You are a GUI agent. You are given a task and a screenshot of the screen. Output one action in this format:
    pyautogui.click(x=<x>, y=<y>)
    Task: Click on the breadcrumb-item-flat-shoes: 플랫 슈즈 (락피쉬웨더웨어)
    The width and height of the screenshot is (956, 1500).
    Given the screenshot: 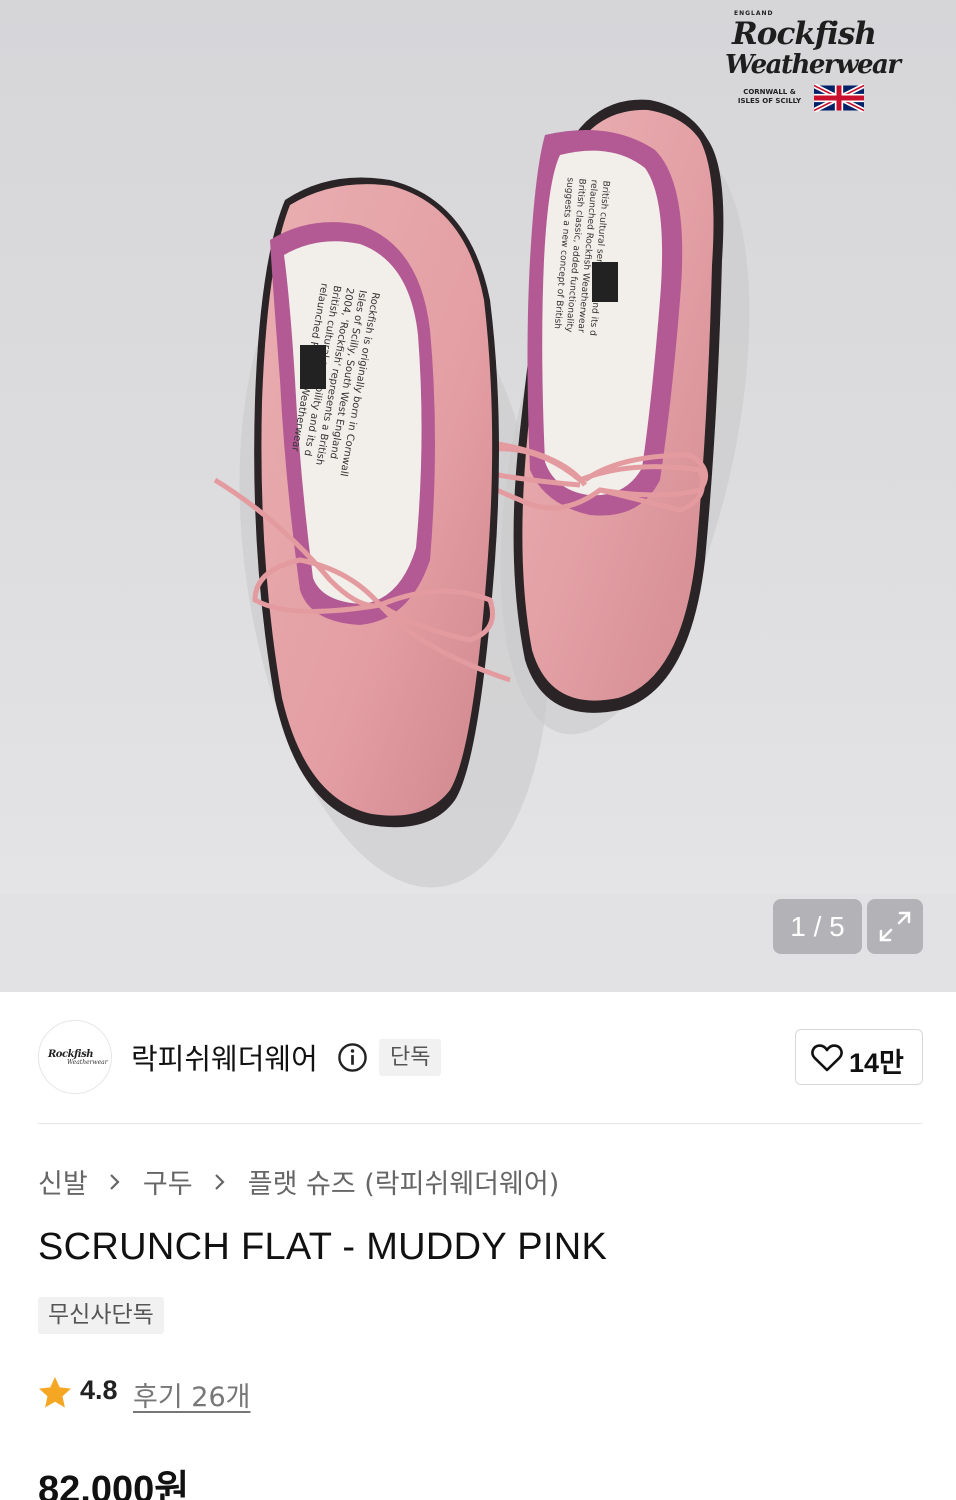 What is the action you would take?
    pyautogui.click(x=403, y=1181)
    